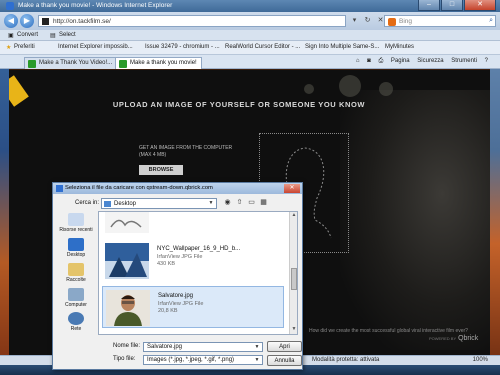 This screenshot has width=500, height=375. I want to click on file-item-selected: Salvatore.jpg IrfanView JPG File 20,8 KB, so click(193, 307).